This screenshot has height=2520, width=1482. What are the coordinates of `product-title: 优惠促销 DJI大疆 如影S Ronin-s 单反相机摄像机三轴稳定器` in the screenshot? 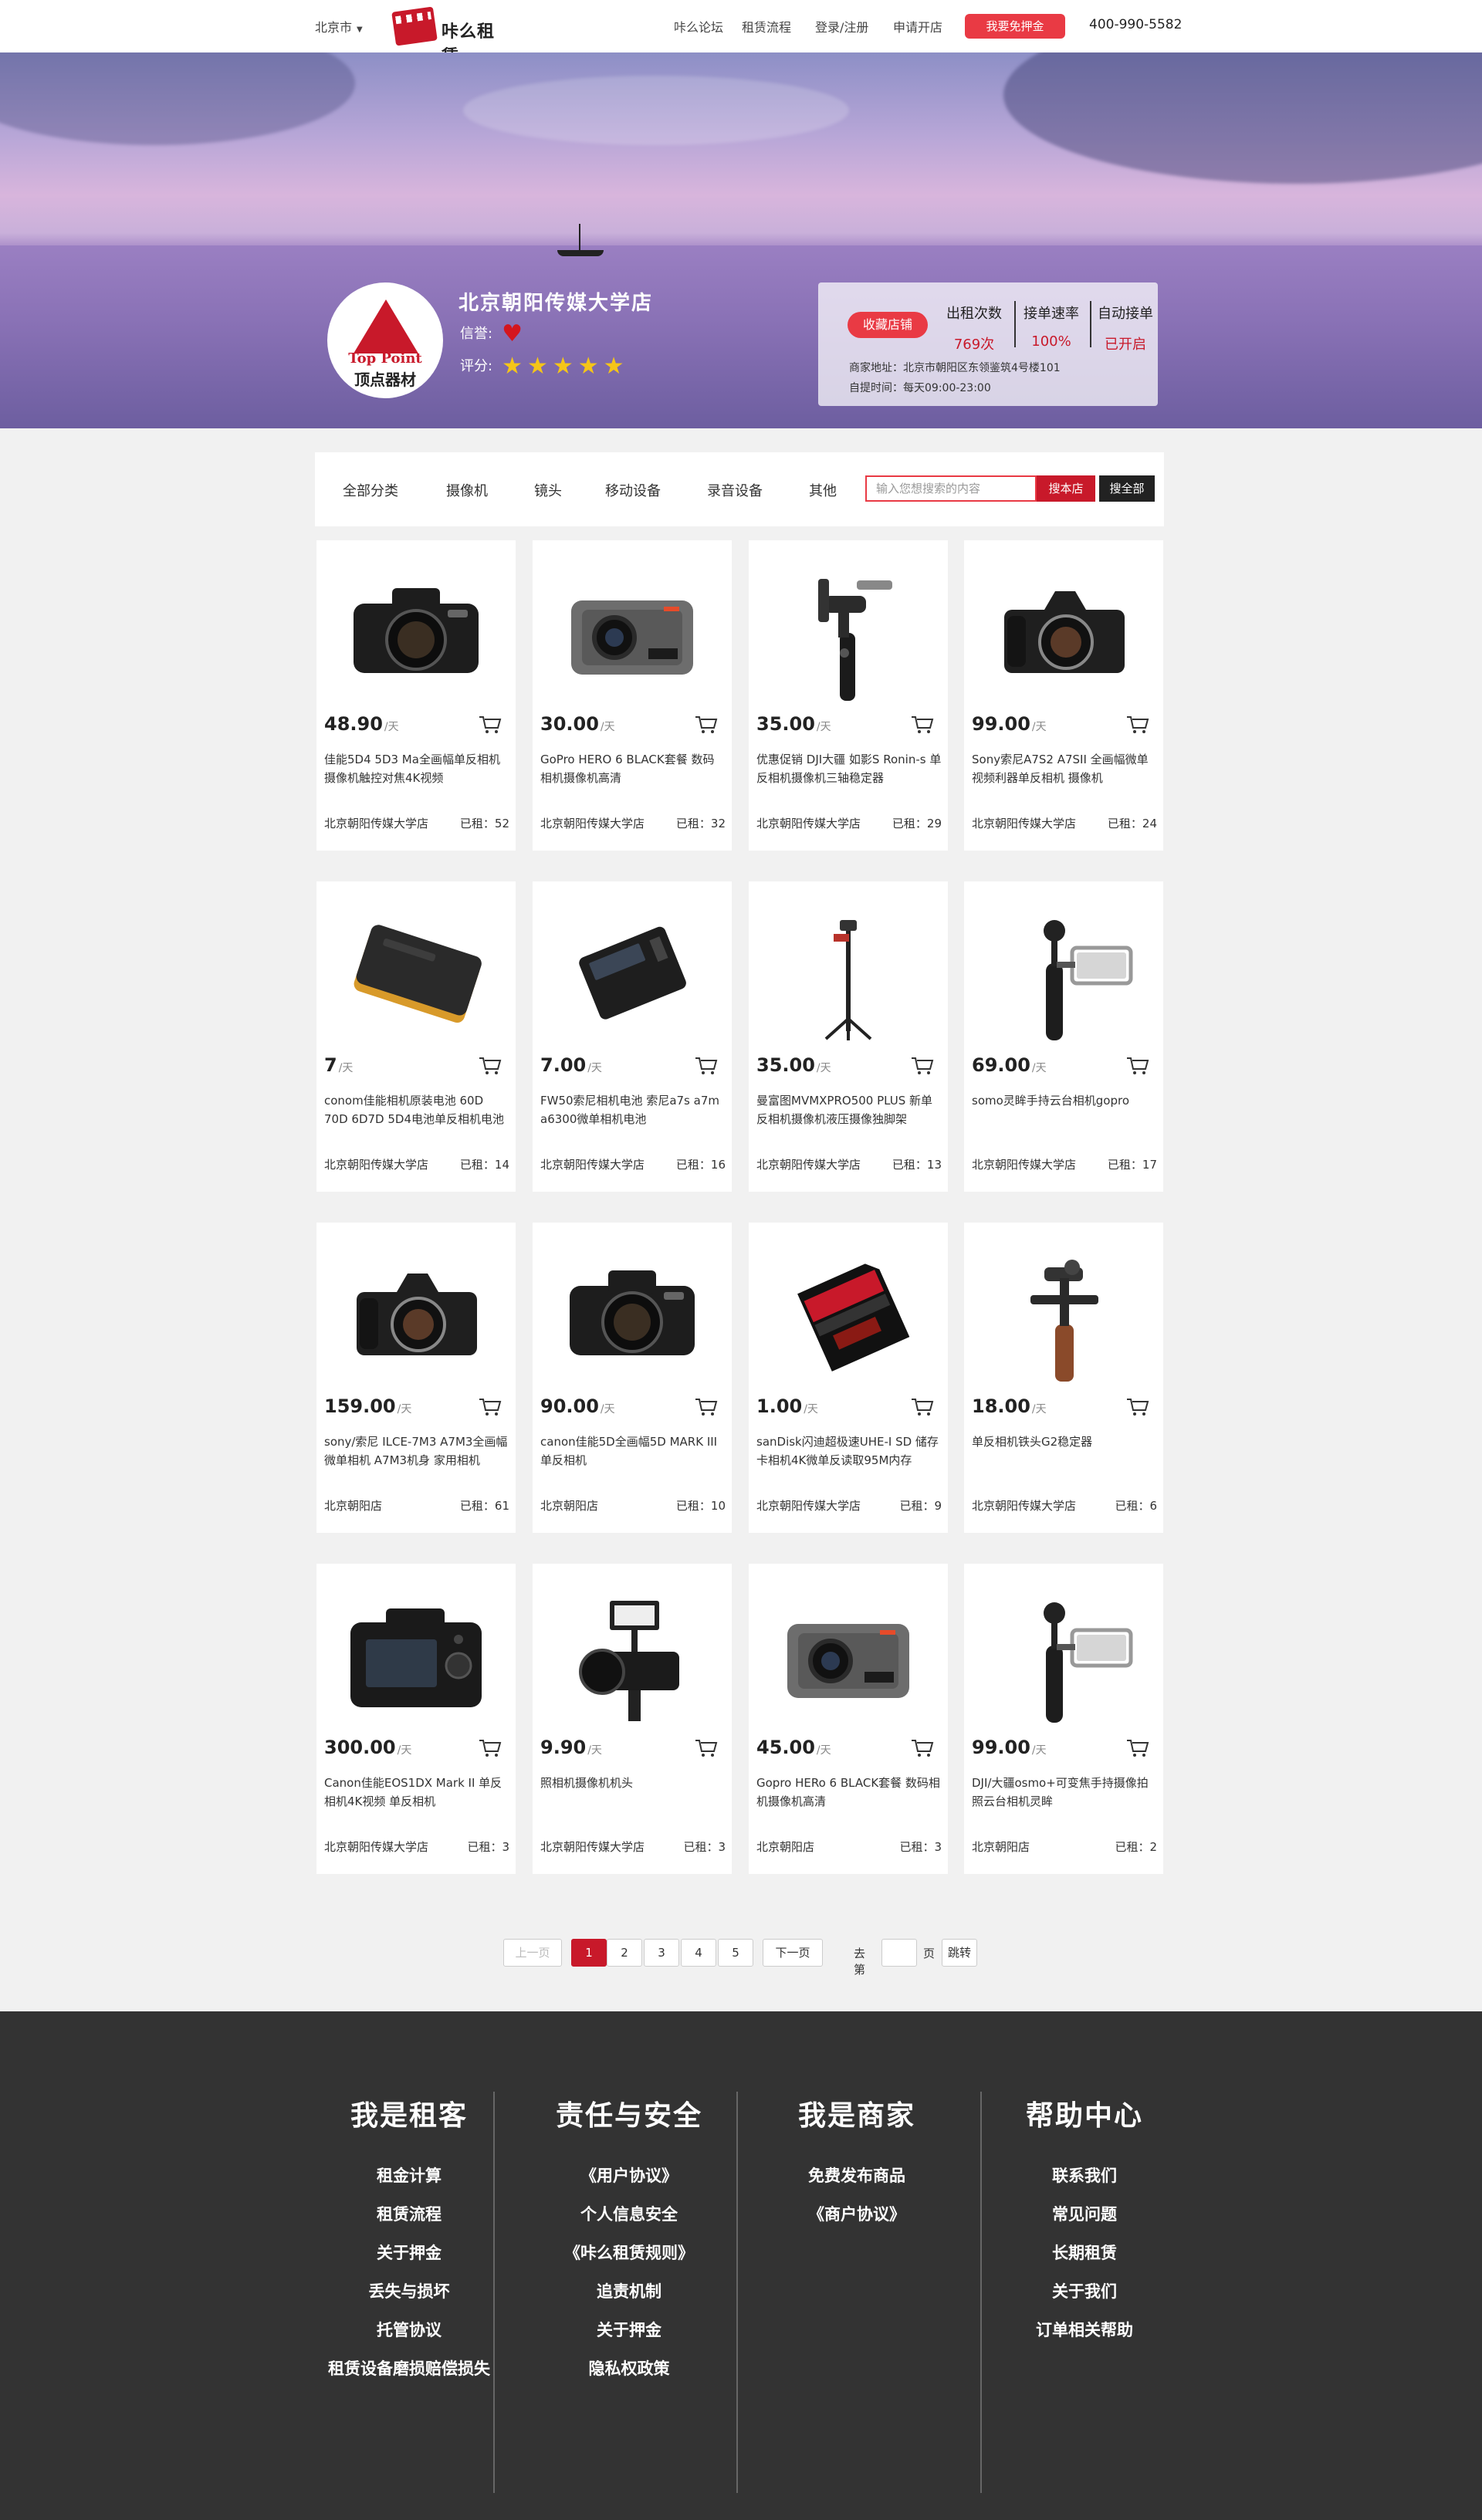 It's located at (849, 768).